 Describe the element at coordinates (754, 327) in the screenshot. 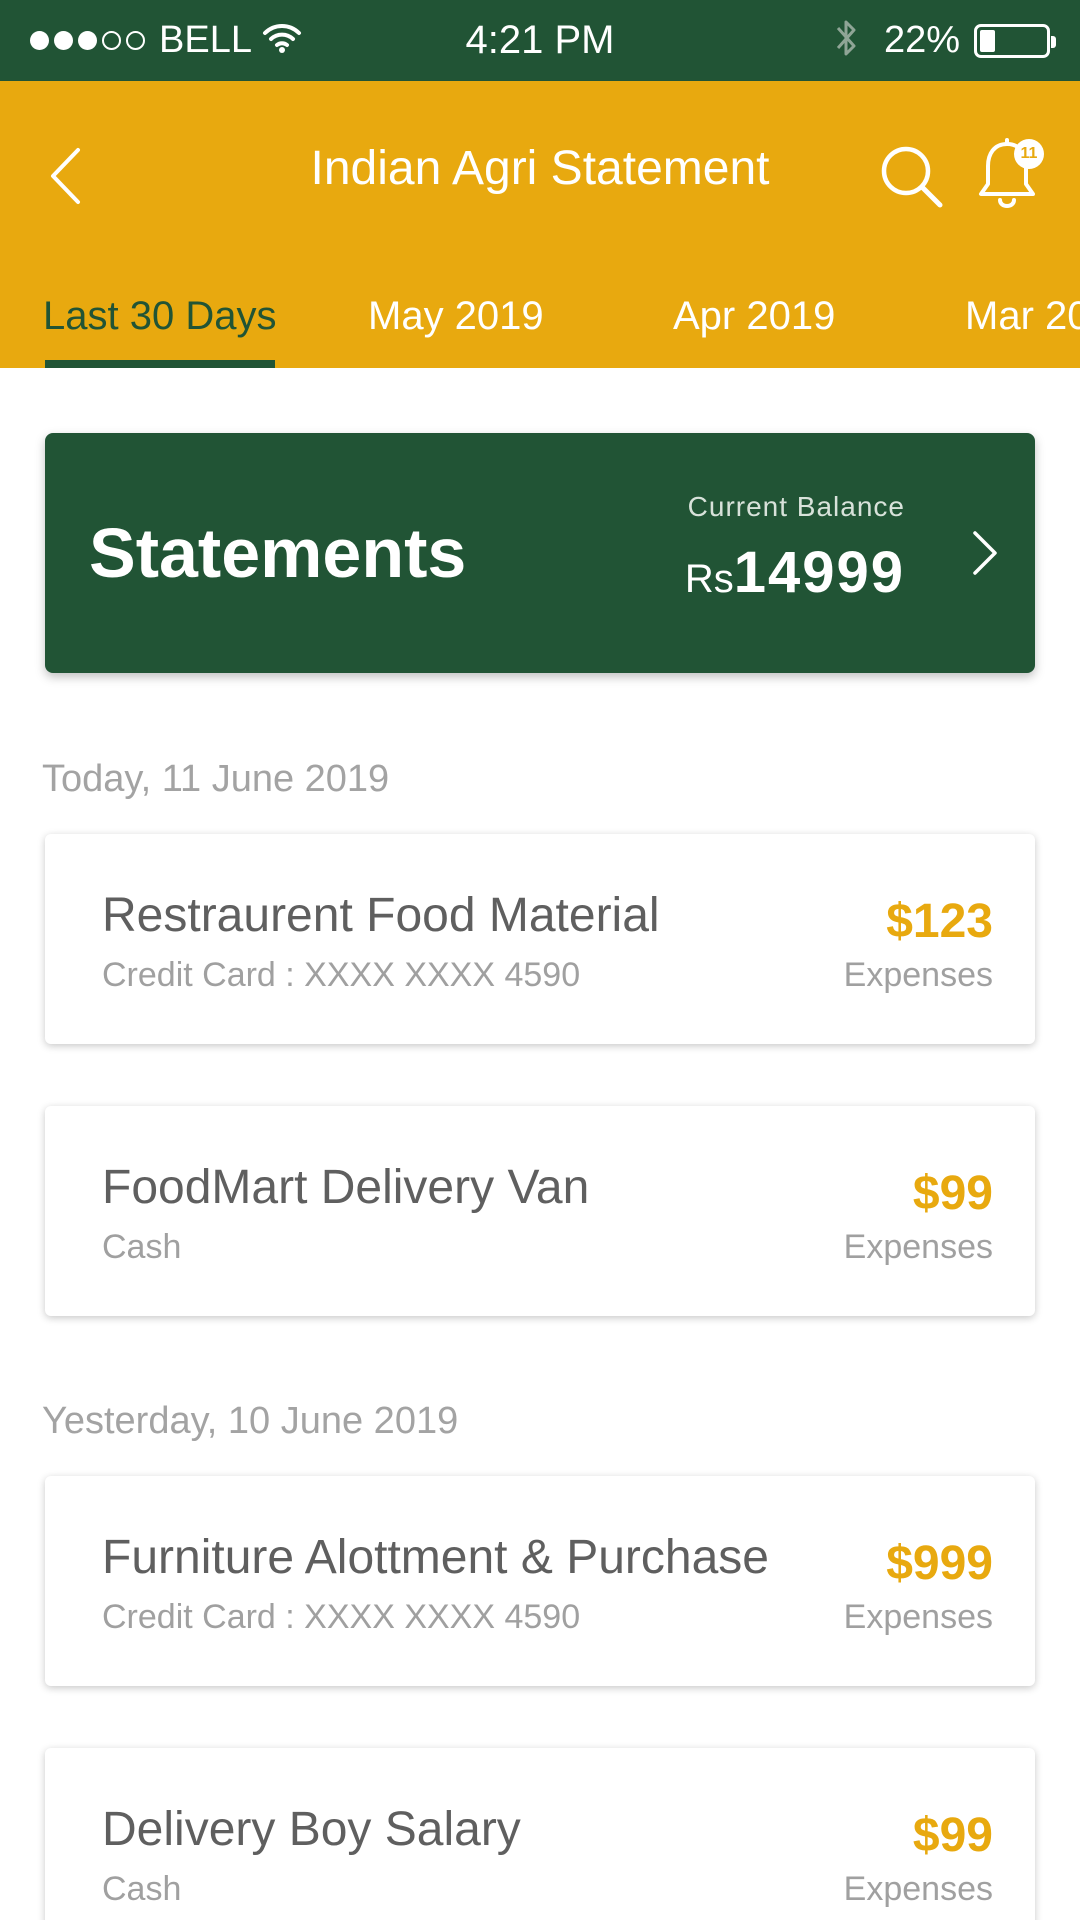

I see `tab-apr-2019: Apr 2019` at that location.